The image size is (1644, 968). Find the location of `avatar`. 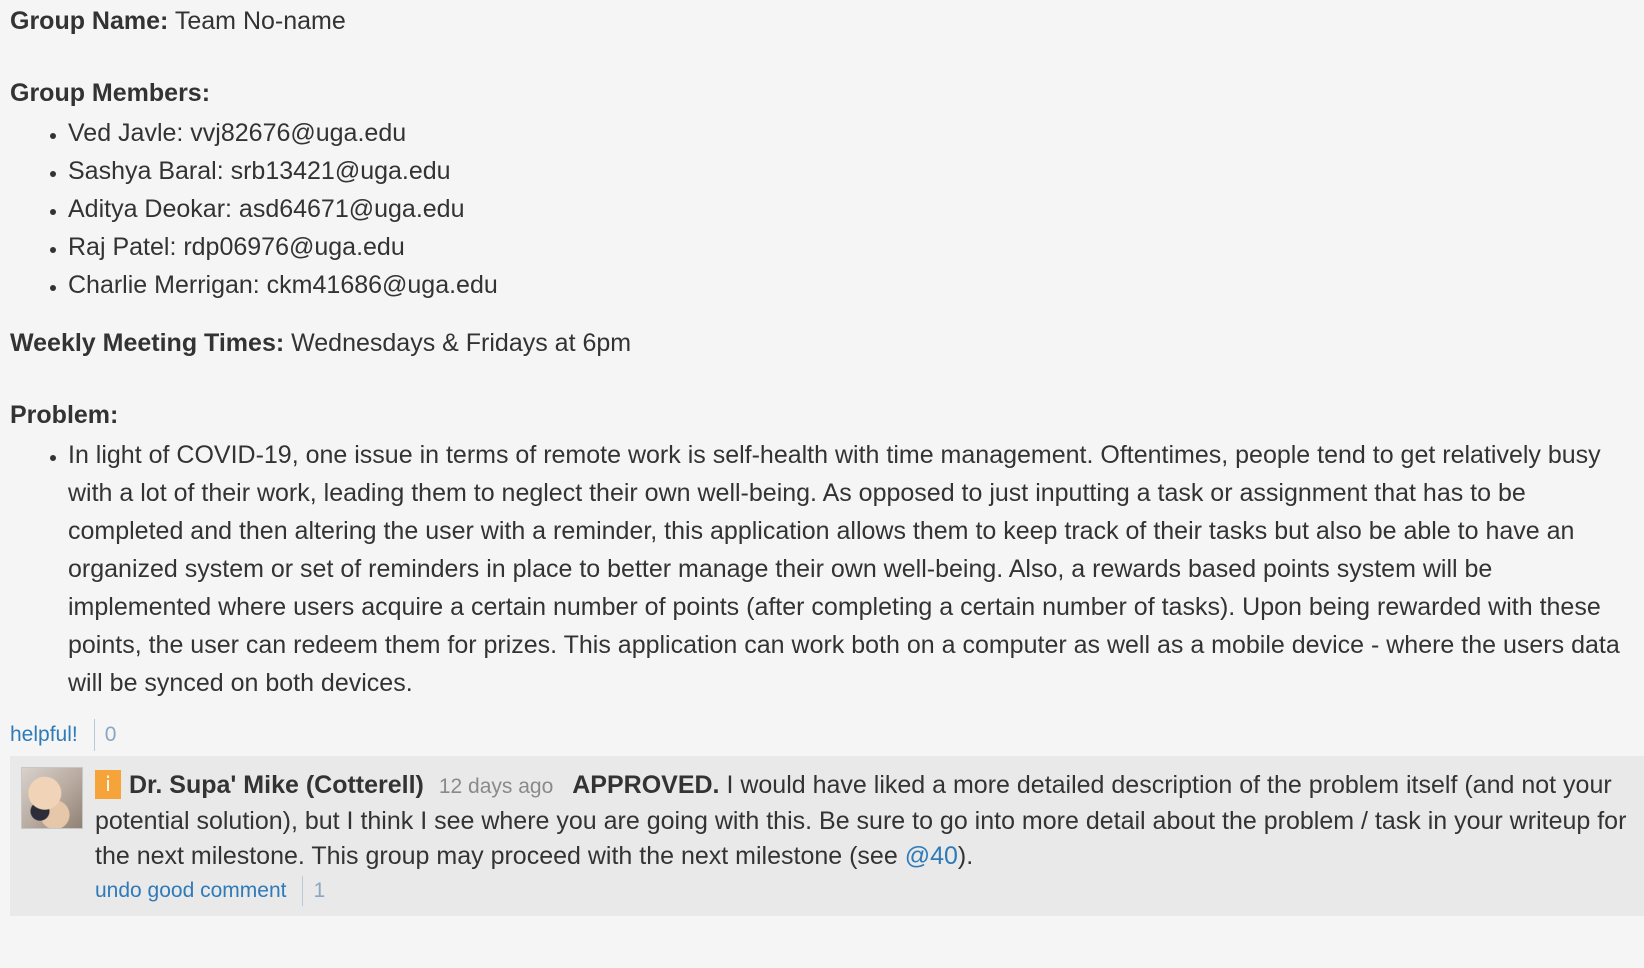

avatar is located at coordinates (52, 798).